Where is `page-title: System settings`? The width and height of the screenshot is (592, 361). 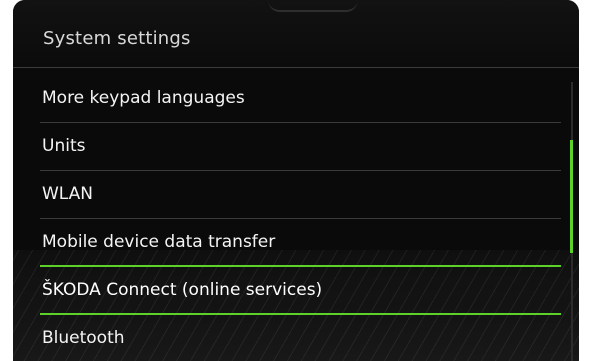
page-title: System settings is located at coordinates (117, 38).